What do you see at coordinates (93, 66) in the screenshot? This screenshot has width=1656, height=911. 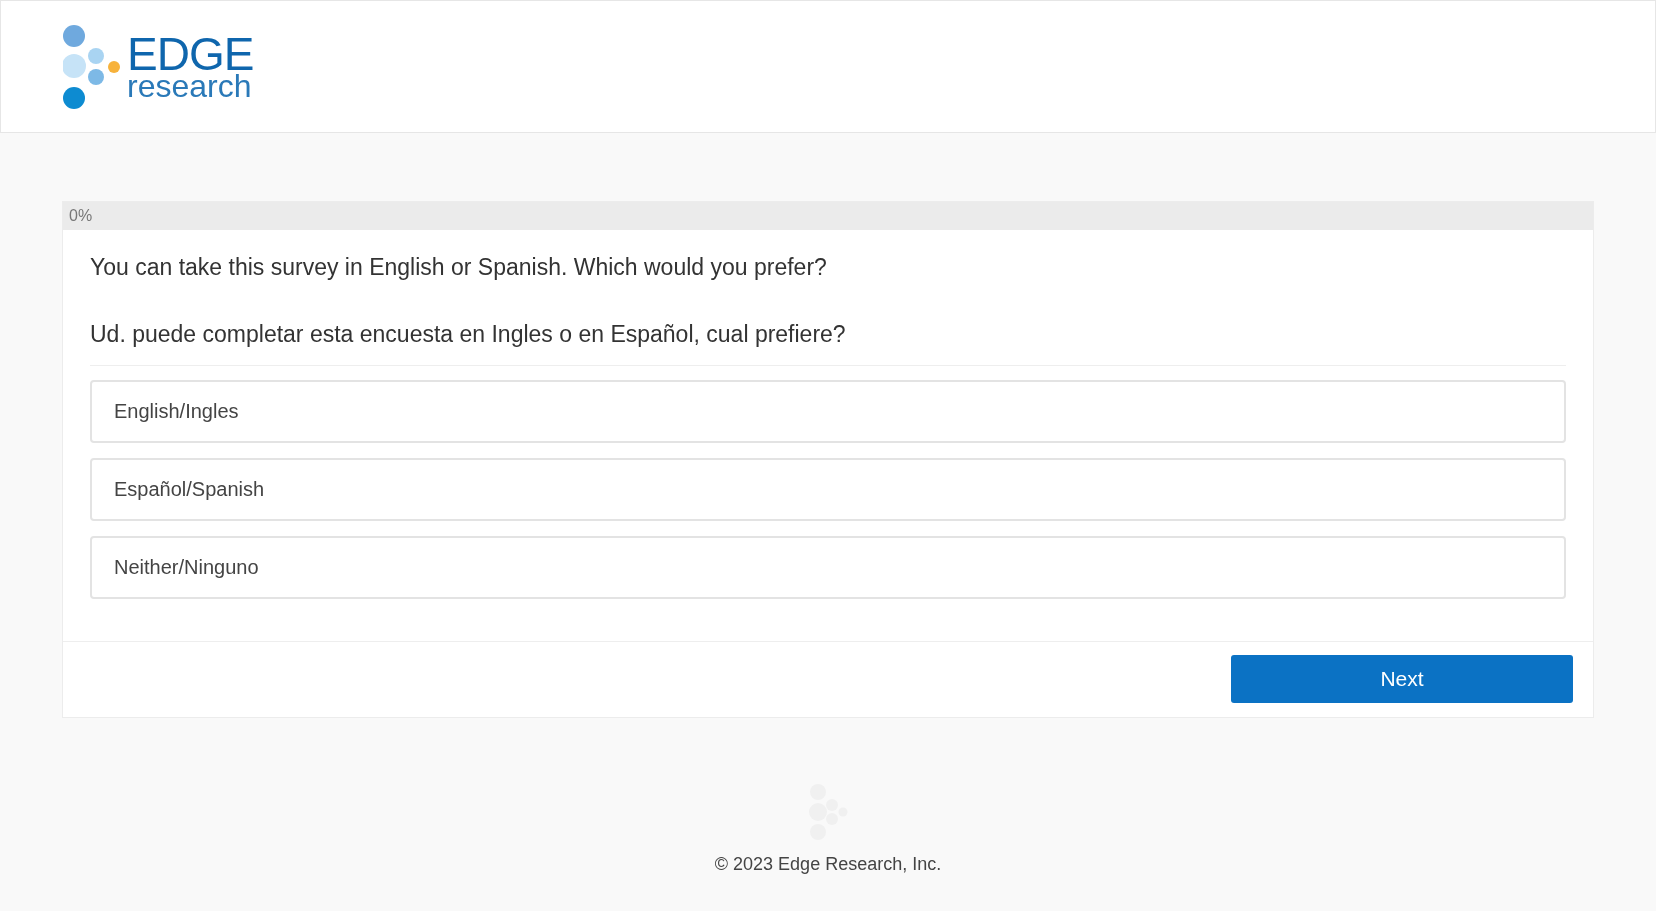 I see `logo-dots-icon` at bounding box center [93, 66].